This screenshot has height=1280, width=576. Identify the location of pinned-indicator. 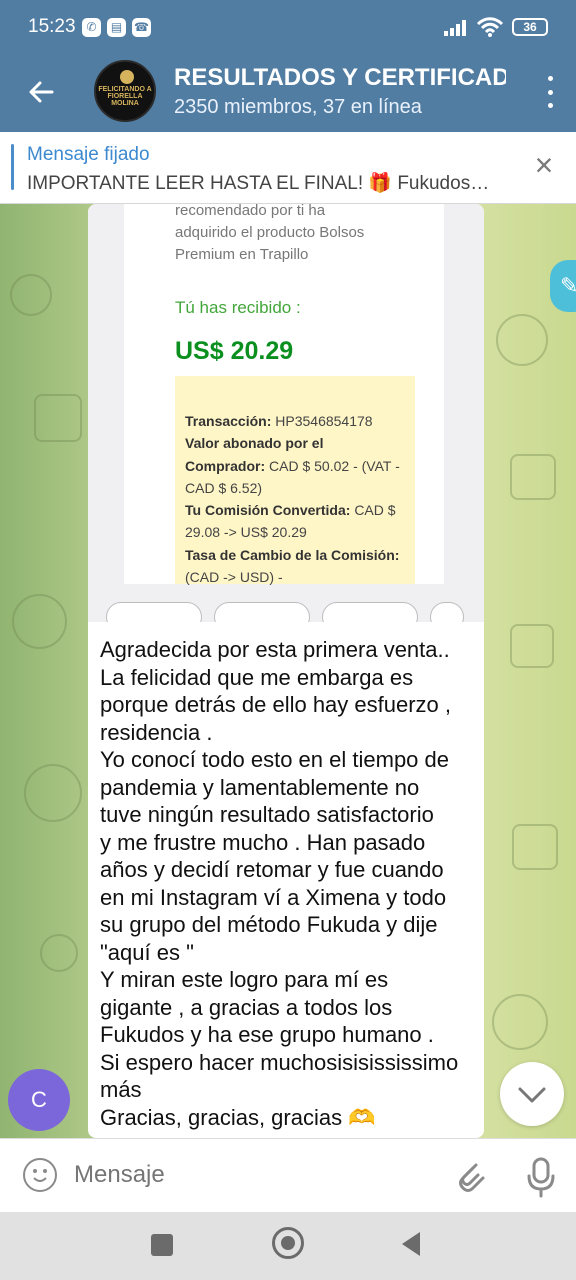
(12, 167).